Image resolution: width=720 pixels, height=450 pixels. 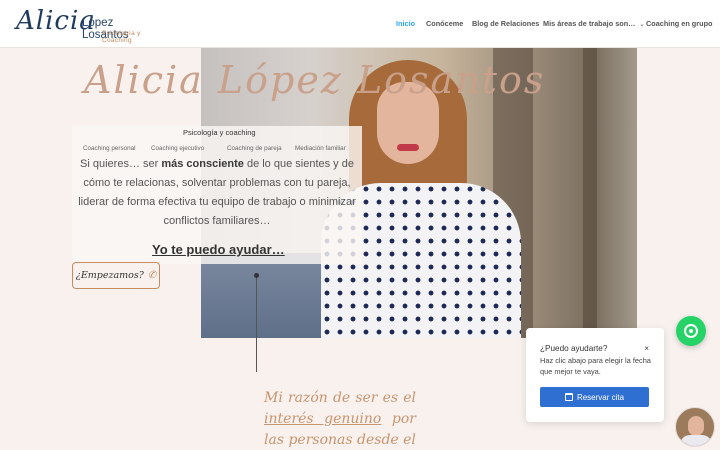 What do you see at coordinates (109, 148) in the screenshot?
I see `tag-coaching-personal: Coaching personal` at bounding box center [109, 148].